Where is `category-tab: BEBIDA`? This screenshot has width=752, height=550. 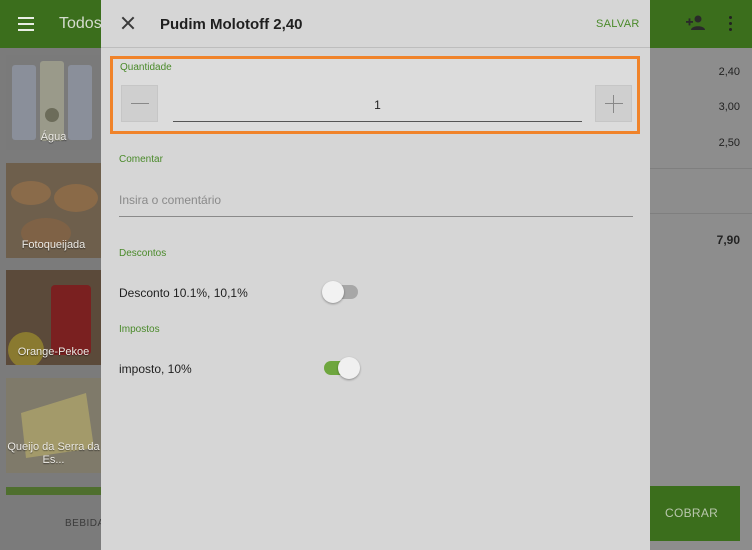
category-tab: BEBIDA is located at coordinates (85, 523).